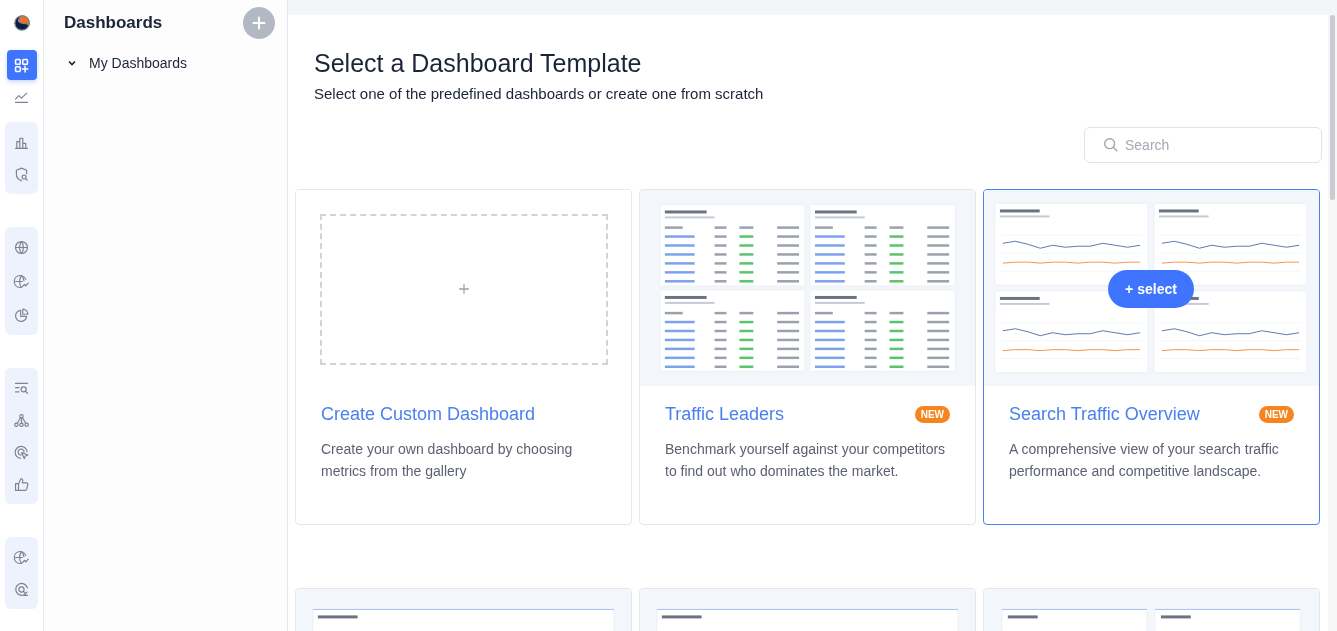 The width and height of the screenshot is (1337, 631). What do you see at coordinates (21, 484) in the screenshot?
I see `thumbs-up-icon` at bounding box center [21, 484].